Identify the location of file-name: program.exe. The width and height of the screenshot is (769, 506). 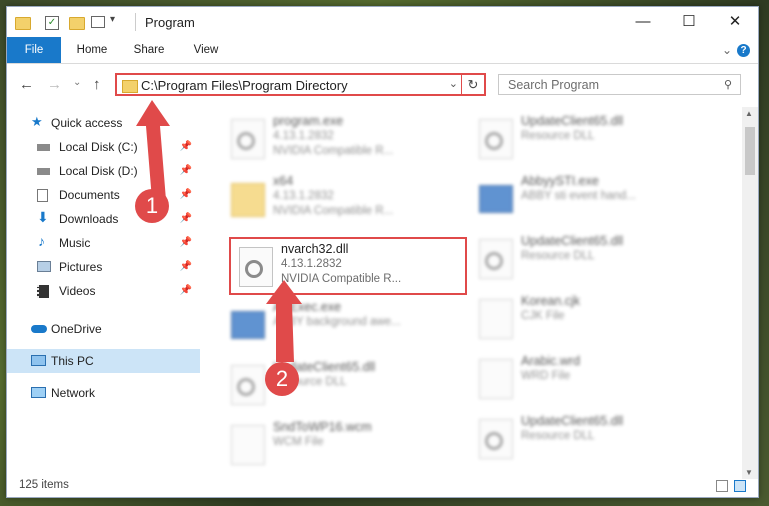
(308, 121).